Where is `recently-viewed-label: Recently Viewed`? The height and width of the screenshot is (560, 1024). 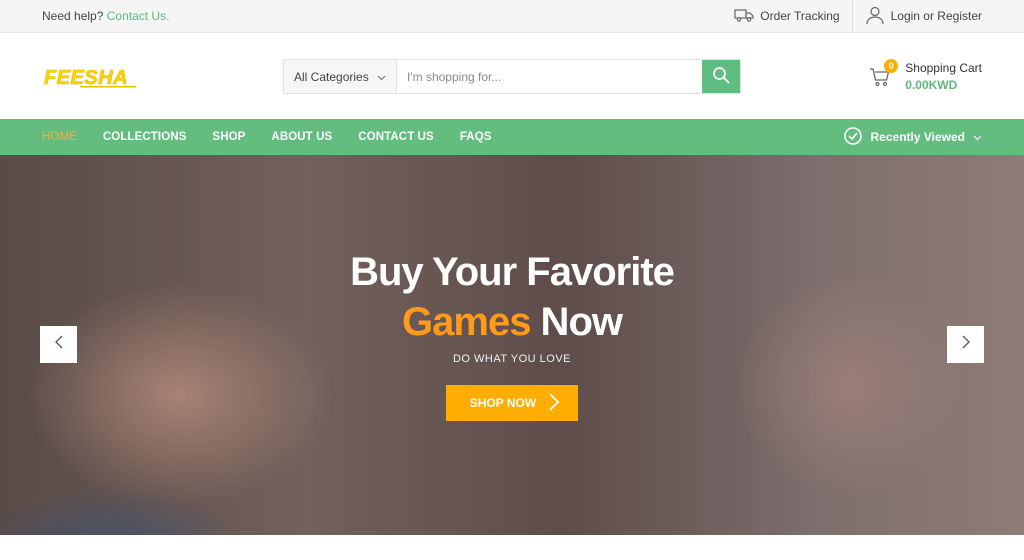
recently-viewed-label: Recently Viewed is located at coordinates (918, 137).